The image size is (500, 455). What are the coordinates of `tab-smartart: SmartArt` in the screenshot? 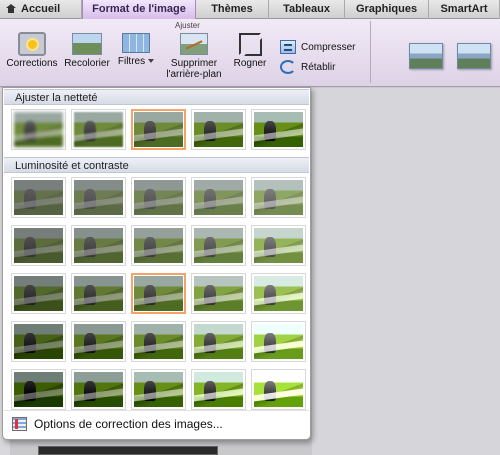 It's located at (464, 9).